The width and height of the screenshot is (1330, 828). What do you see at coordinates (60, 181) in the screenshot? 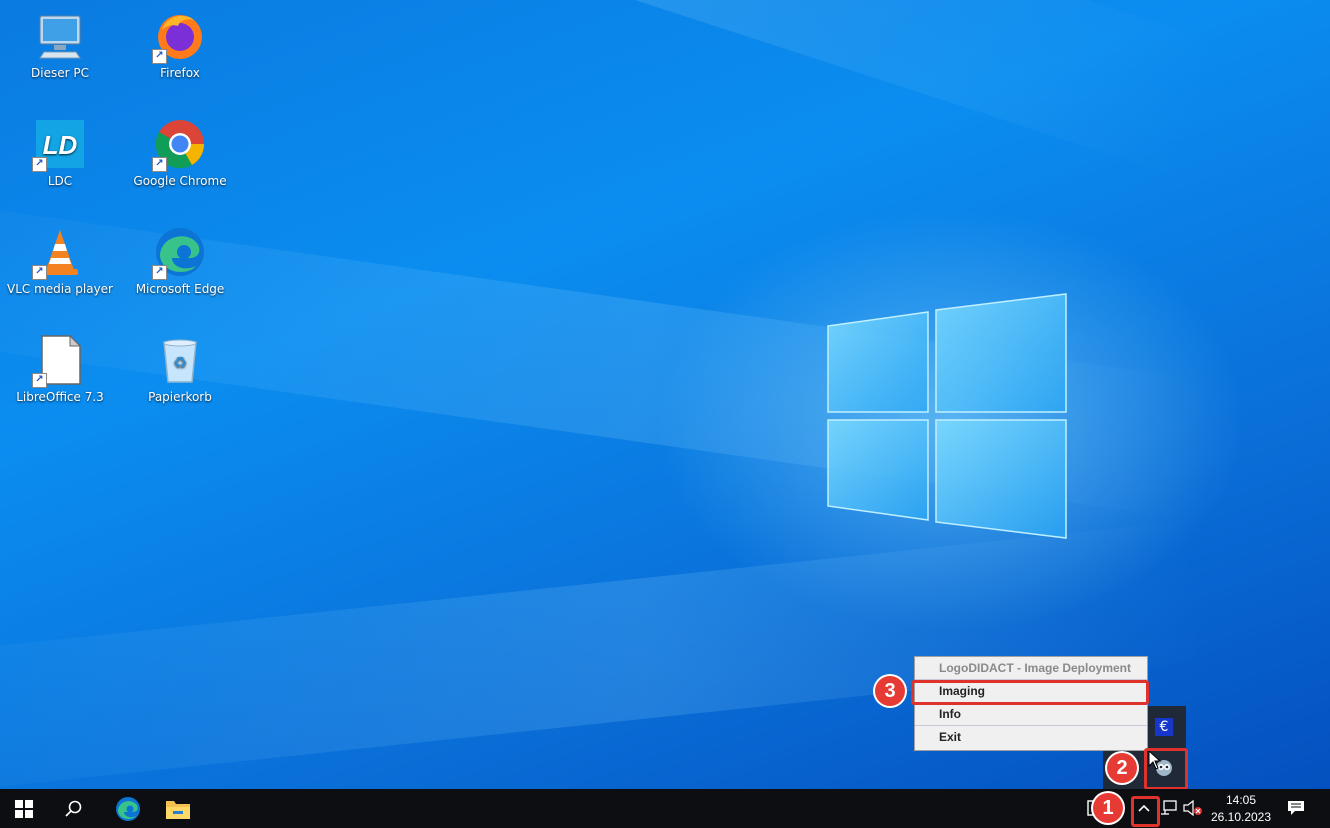
I see `desktop-icon-label: LDC` at bounding box center [60, 181].